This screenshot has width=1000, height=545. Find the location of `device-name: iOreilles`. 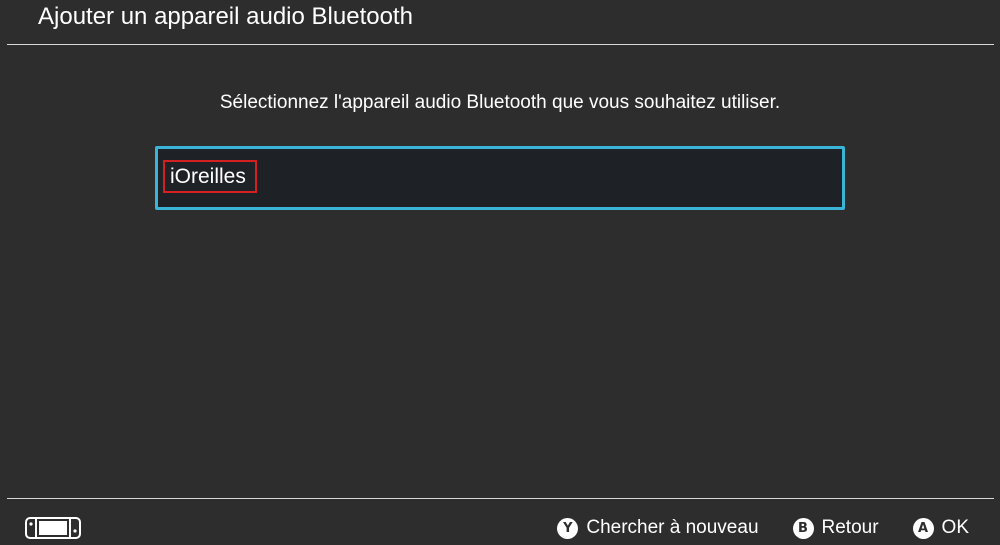

device-name: iOreilles is located at coordinates (208, 176).